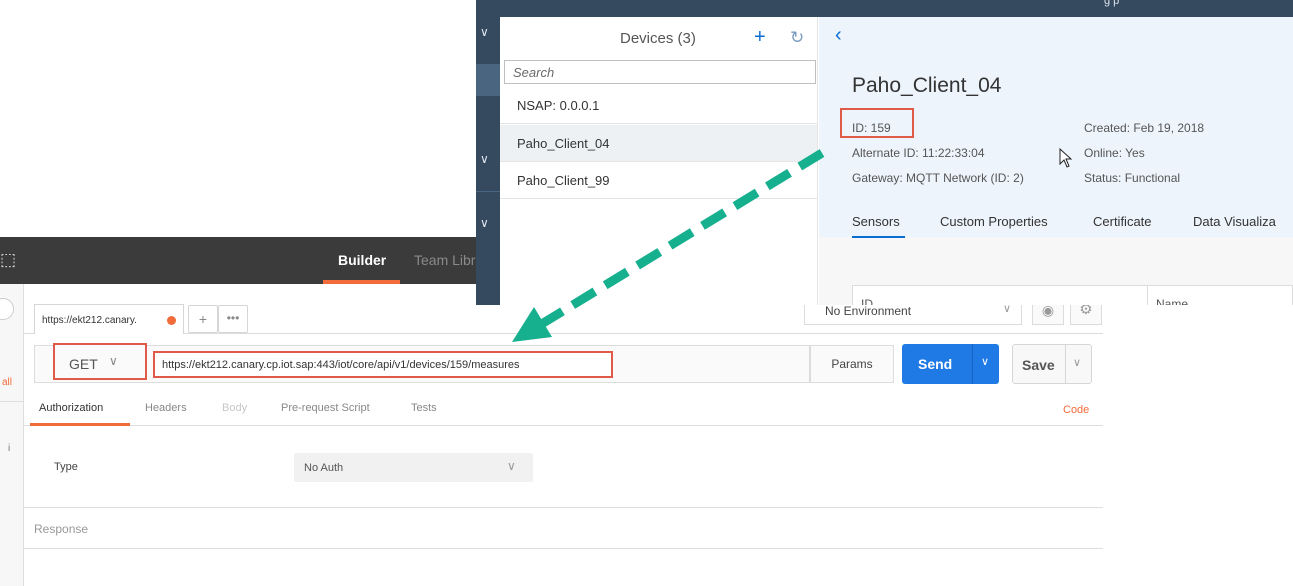 Image resolution: width=1293 pixels, height=586 pixels. I want to click on new-window-icon: ⬚, so click(12, 260).